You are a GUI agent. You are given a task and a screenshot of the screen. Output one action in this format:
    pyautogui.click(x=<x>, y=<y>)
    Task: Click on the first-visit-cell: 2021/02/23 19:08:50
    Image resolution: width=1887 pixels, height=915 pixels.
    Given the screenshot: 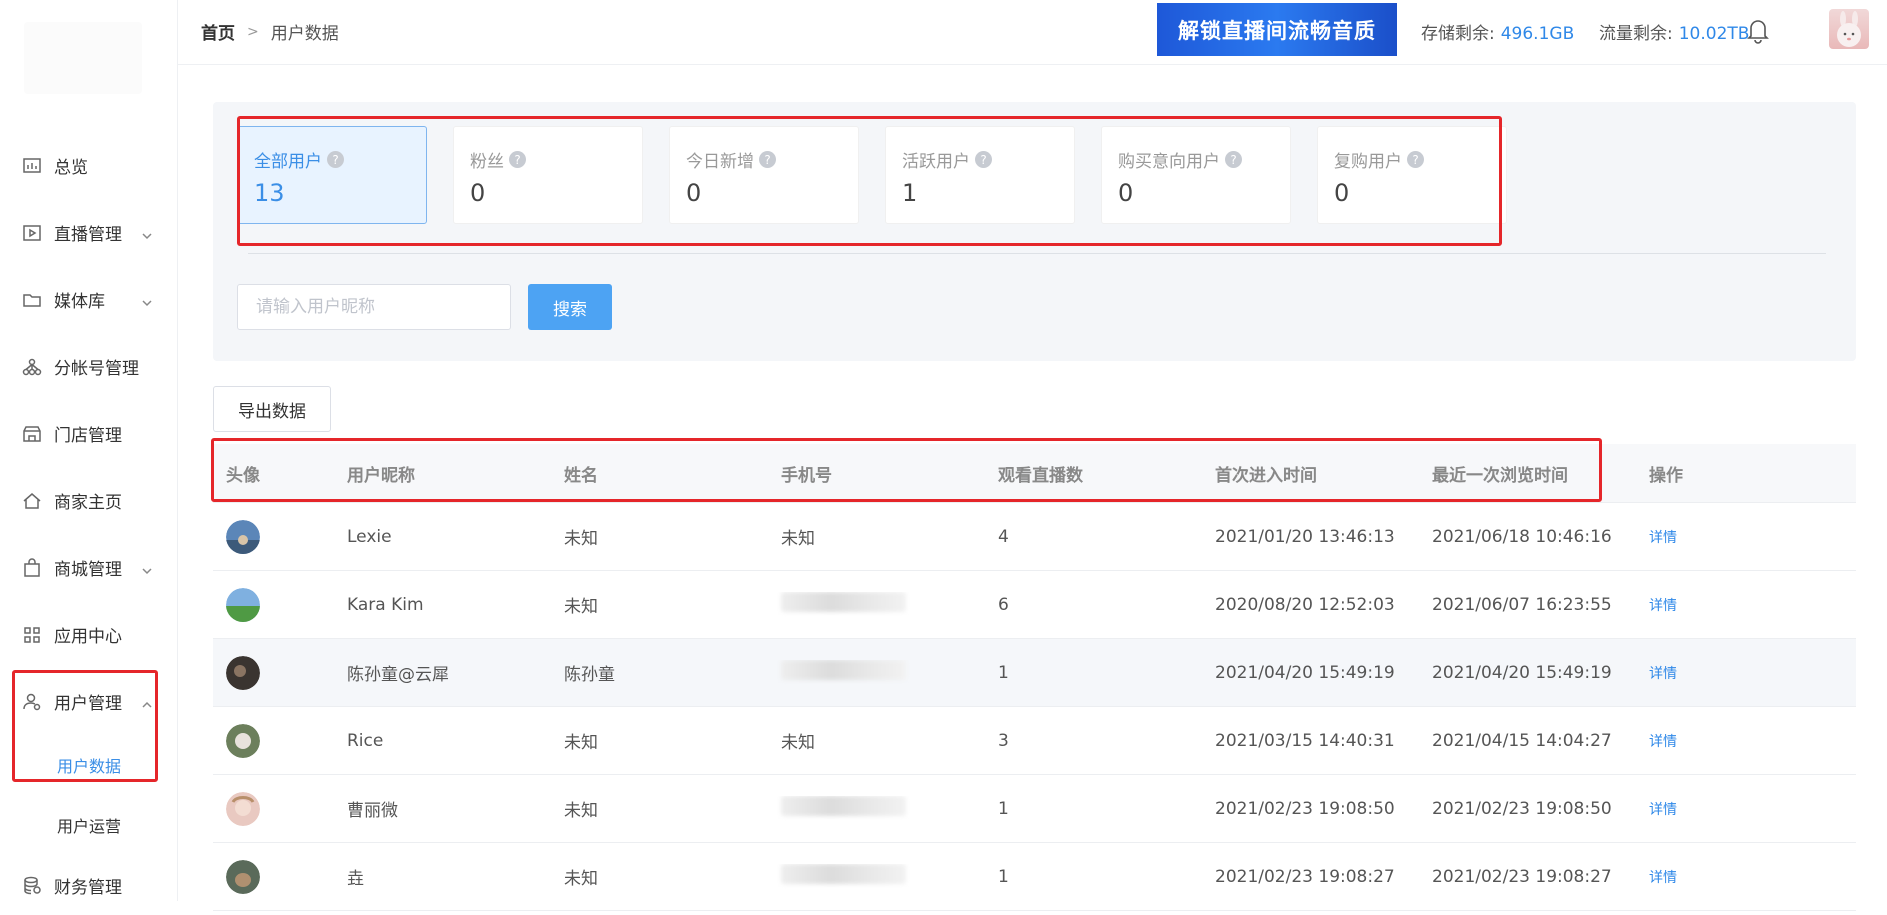 What is the action you would take?
    pyautogui.click(x=1305, y=808)
    